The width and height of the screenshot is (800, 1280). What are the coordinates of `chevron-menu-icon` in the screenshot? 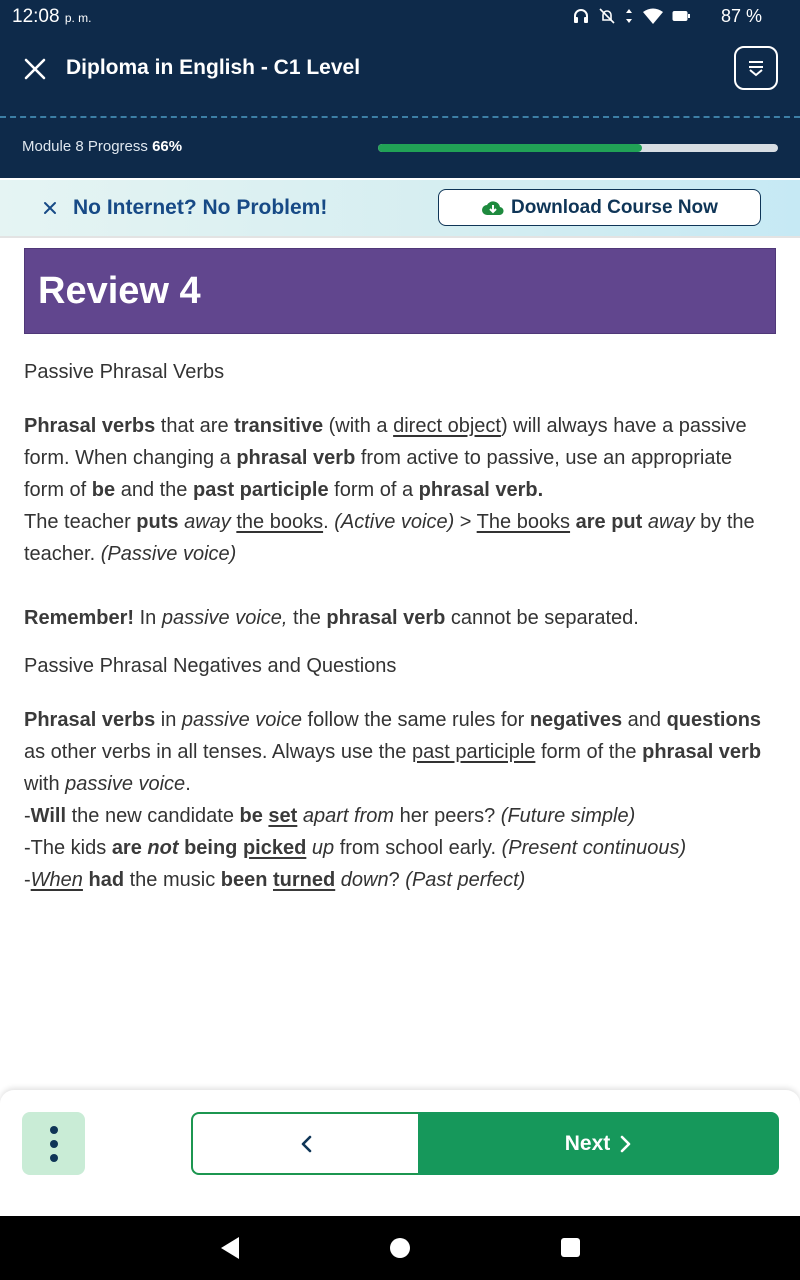 It's located at (756, 69).